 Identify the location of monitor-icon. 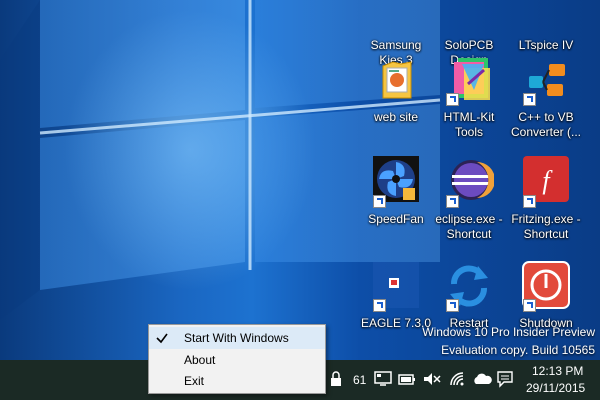
(383, 379).